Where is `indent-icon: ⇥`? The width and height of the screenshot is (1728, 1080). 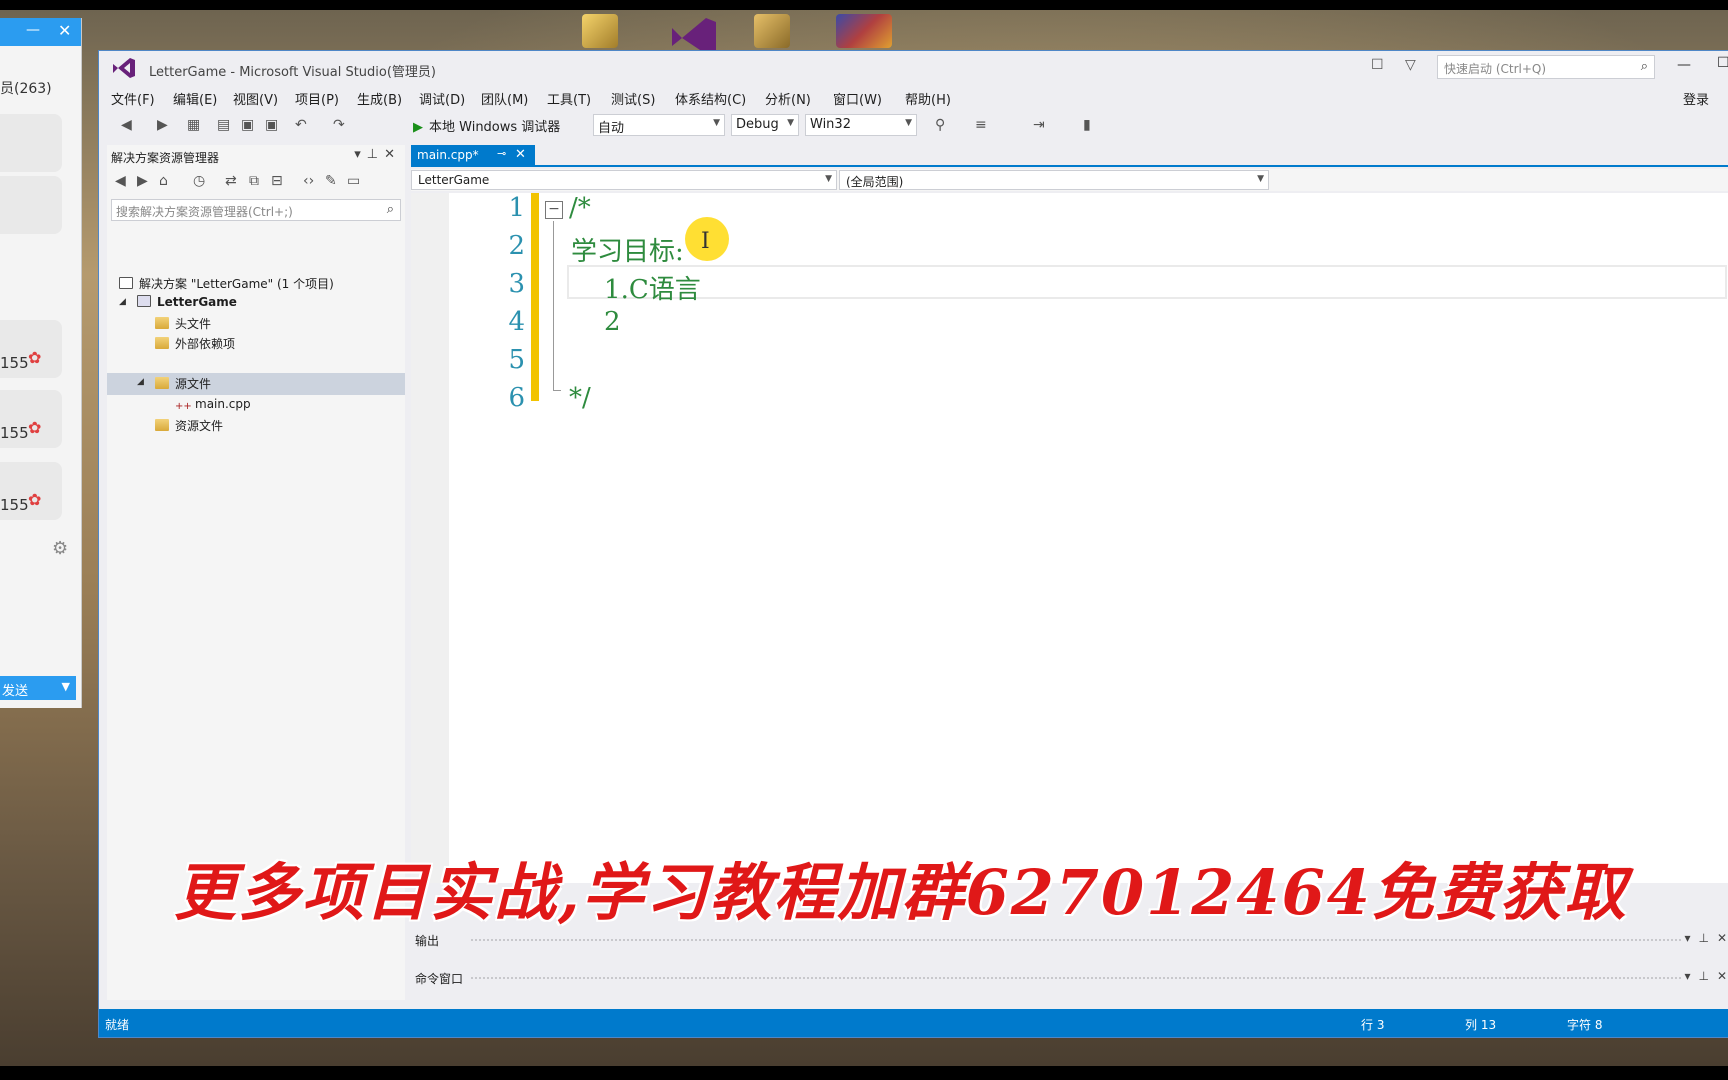
indent-icon: ⇥ is located at coordinates (1039, 125).